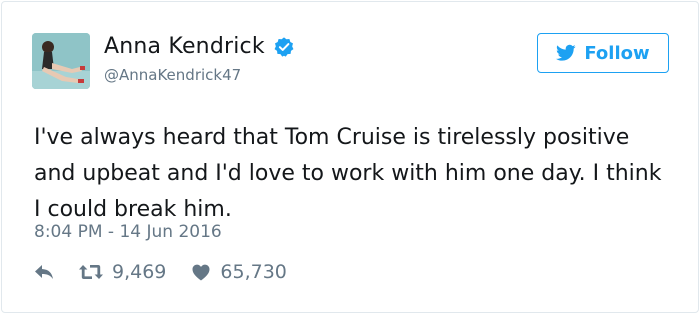  Describe the element at coordinates (91, 272) in the screenshot. I see `retweet-icon` at that location.